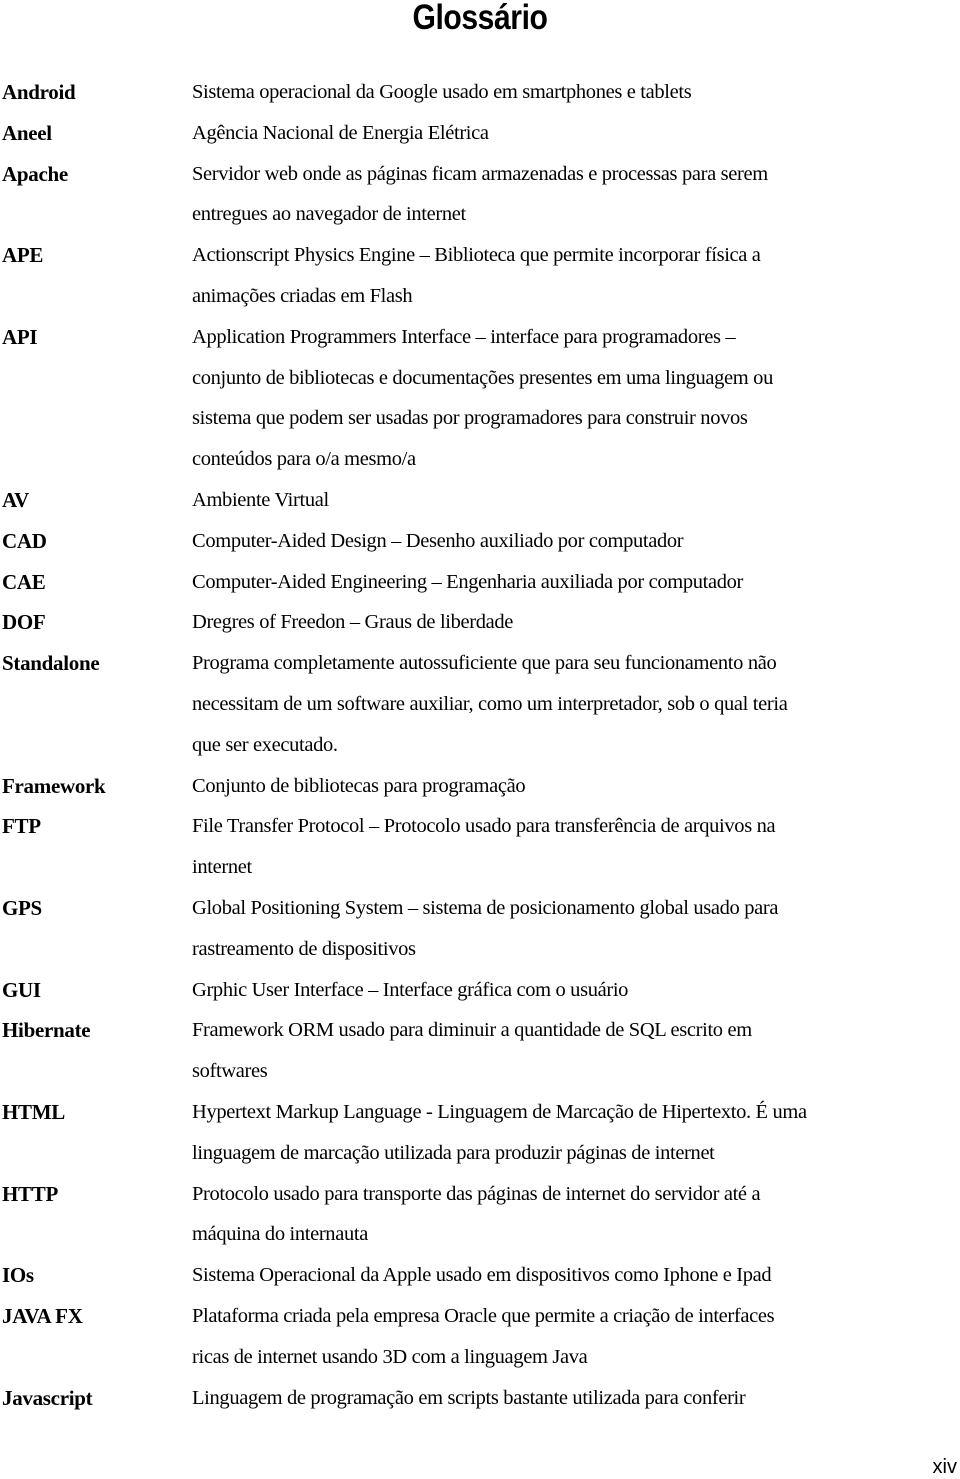 The image size is (960, 1479). I want to click on definition-line: máquina do internauta, so click(280, 1234).